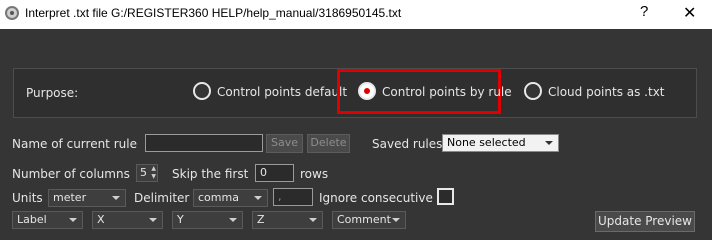 The height and width of the screenshot is (240, 712). I want to click on rule-name-label: Name of current rule, so click(74, 144).